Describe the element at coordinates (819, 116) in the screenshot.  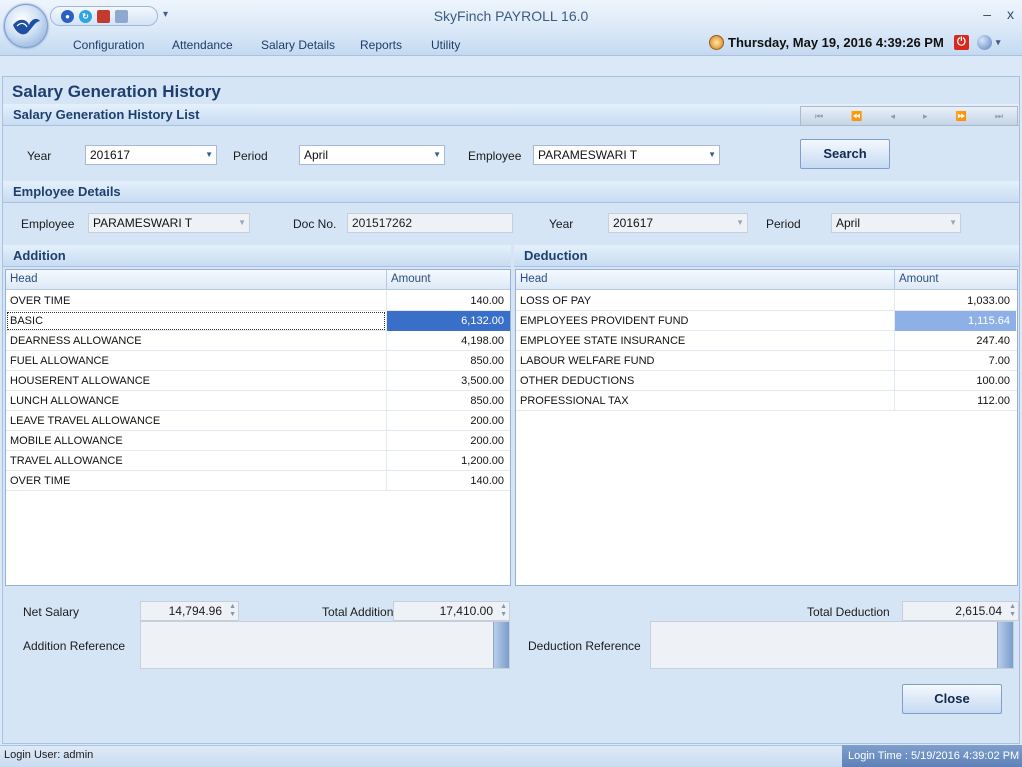
I see `first-record-icon: ⏮` at that location.